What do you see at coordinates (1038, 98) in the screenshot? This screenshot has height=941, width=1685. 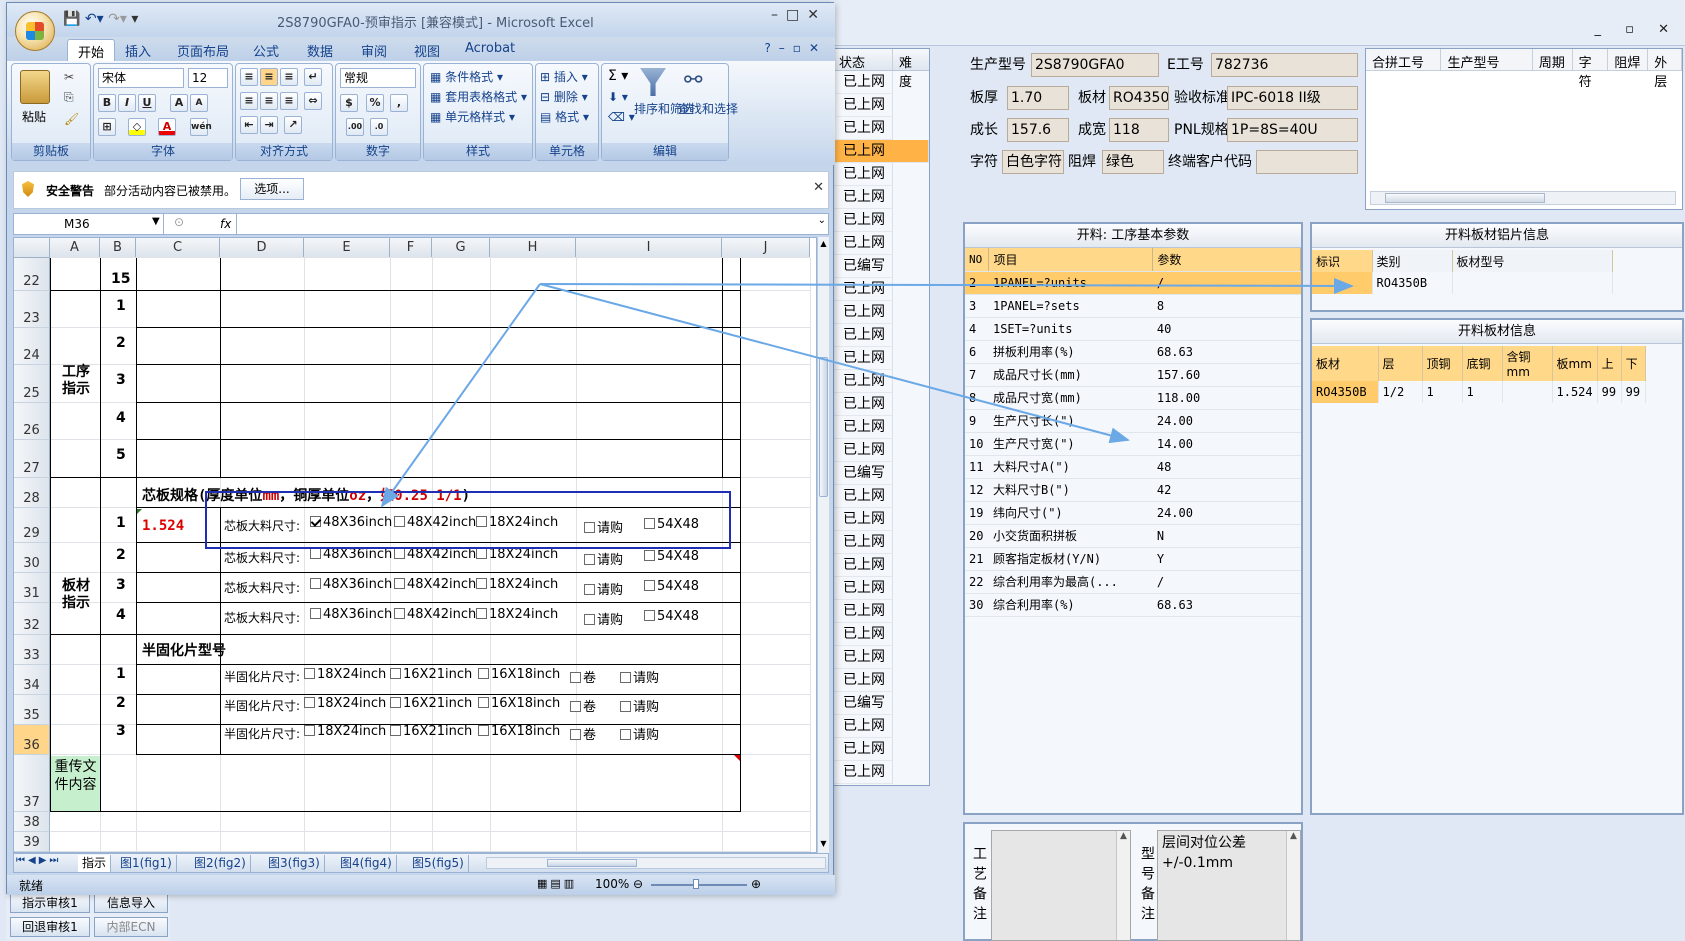 I see `thickness-field: 1.70` at bounding box center [1038, 98].